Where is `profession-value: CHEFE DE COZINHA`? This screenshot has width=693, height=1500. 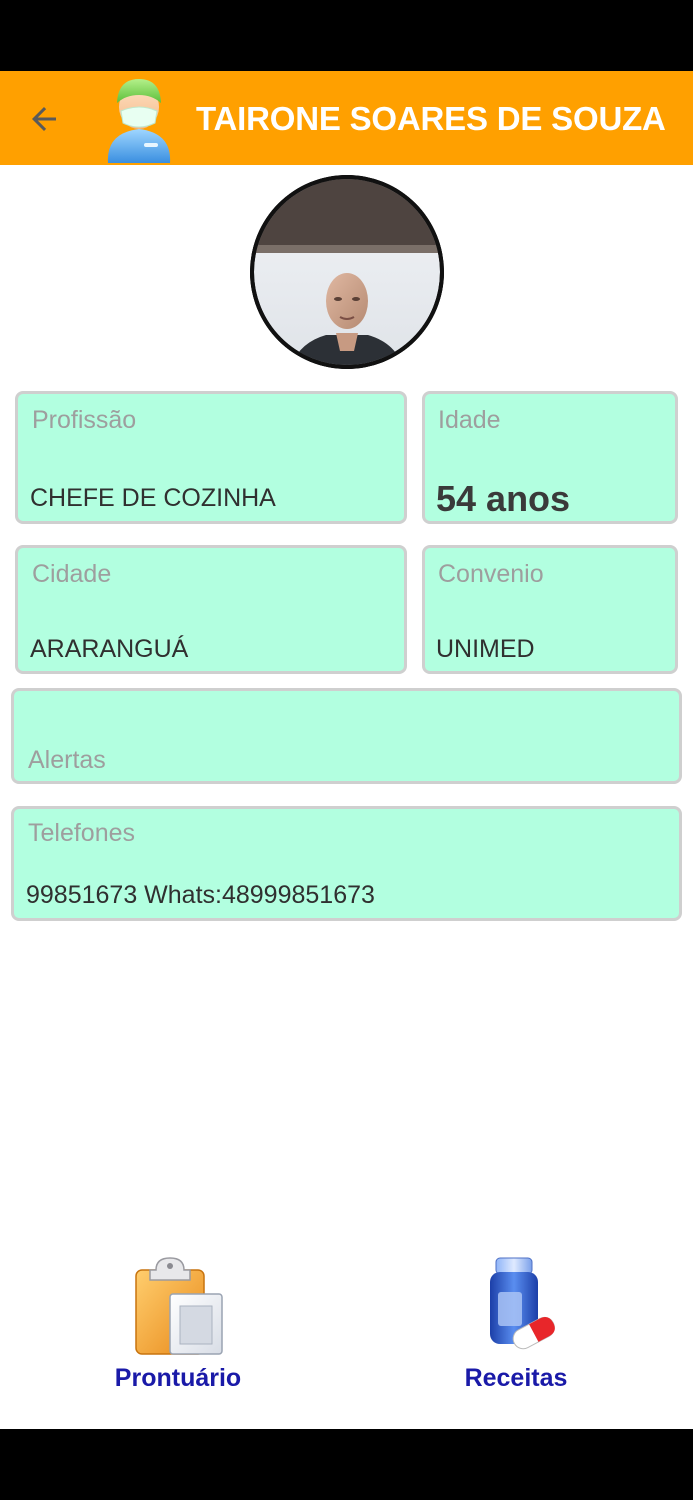
profession-value: CHEFE DE COZINHA is located at coordinates (153, 498).